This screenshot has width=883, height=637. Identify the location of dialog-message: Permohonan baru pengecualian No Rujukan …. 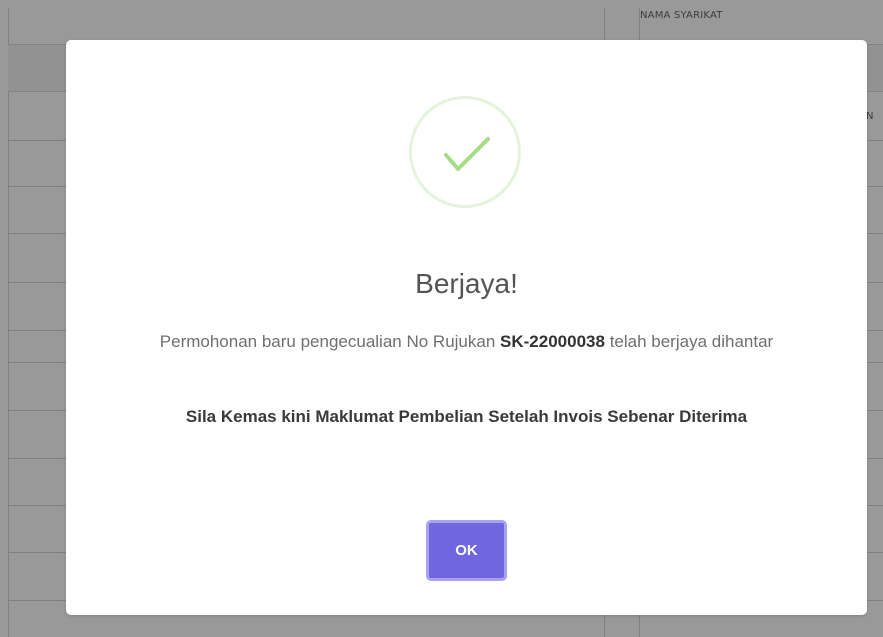
(466, 342).